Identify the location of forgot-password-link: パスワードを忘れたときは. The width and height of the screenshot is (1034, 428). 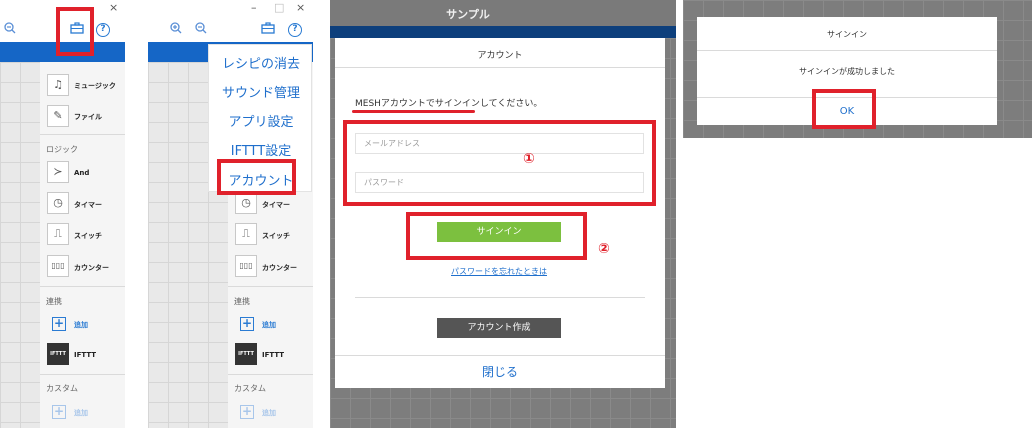
(499, 271).